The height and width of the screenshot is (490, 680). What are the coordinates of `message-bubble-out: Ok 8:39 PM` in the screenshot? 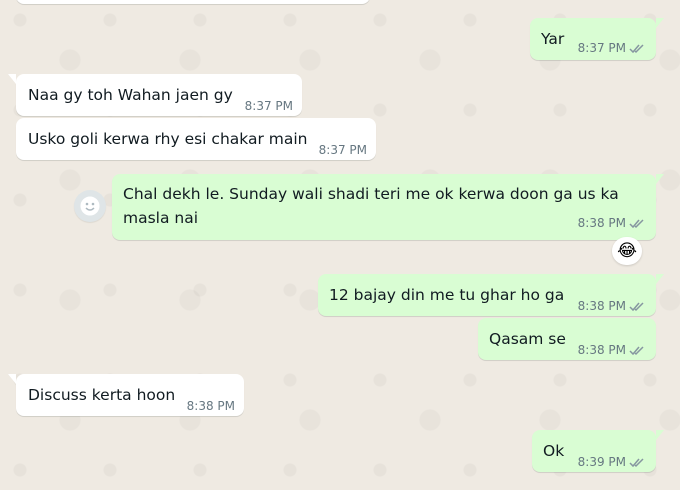 It's located at (598, 452).